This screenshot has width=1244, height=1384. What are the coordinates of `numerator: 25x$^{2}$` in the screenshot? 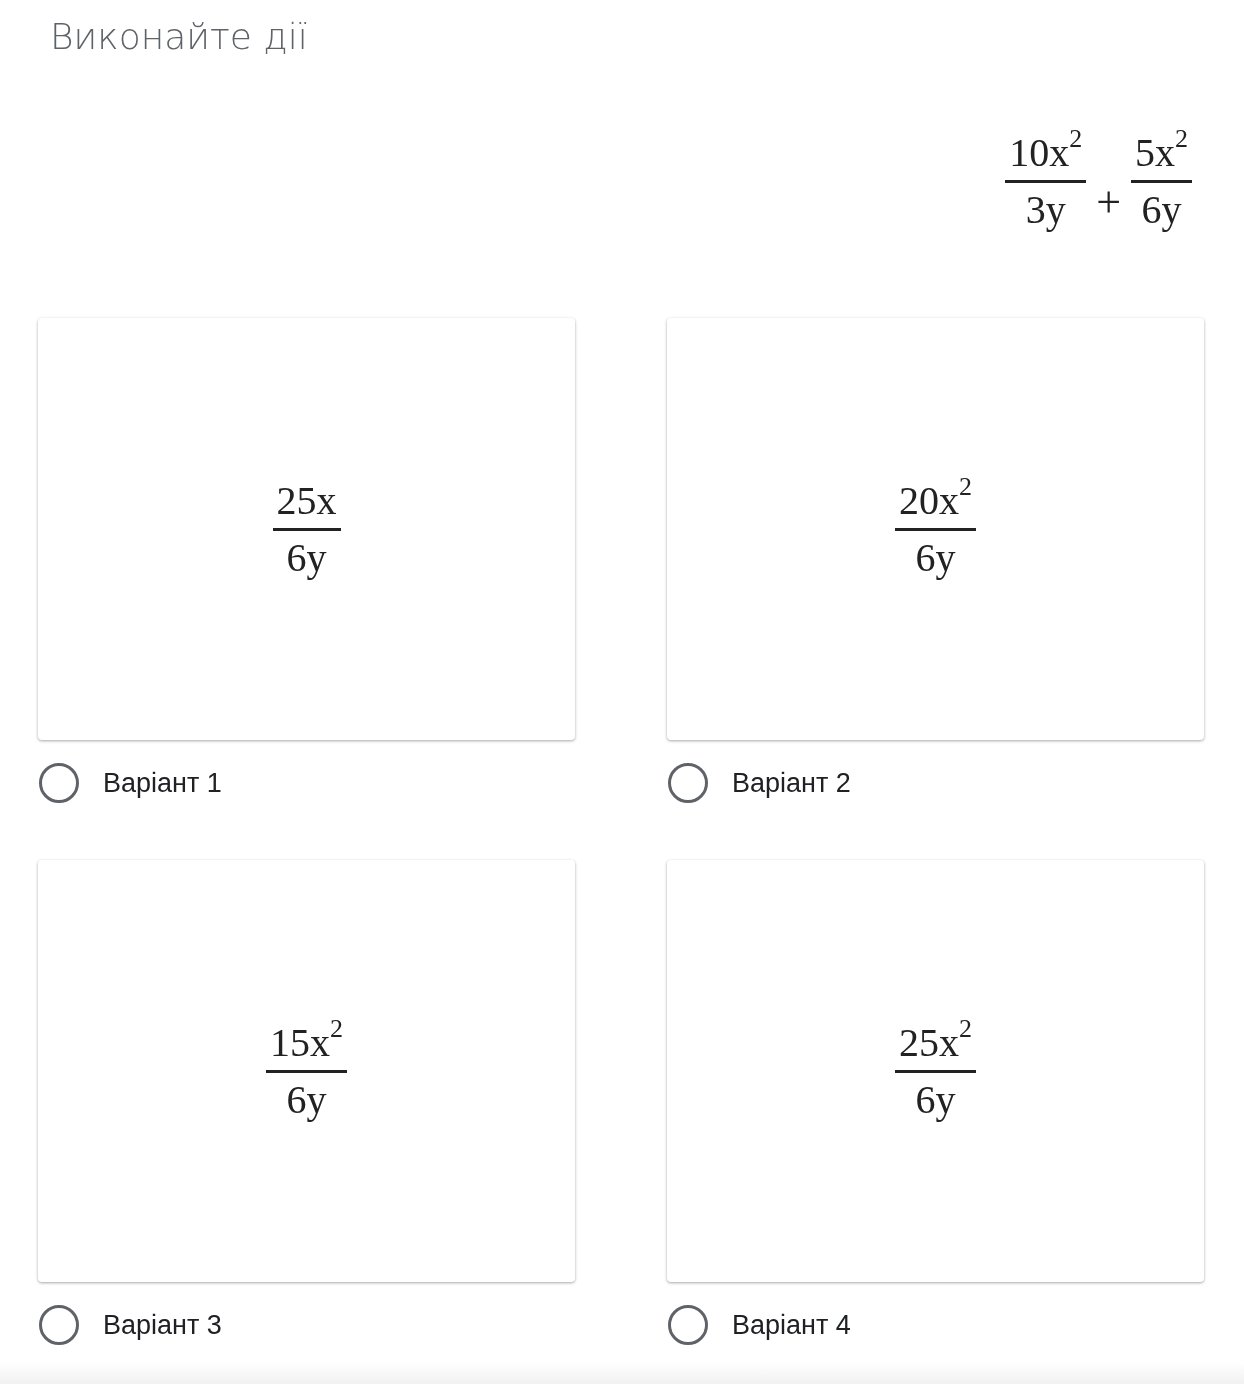 It's located at (935, 1042).